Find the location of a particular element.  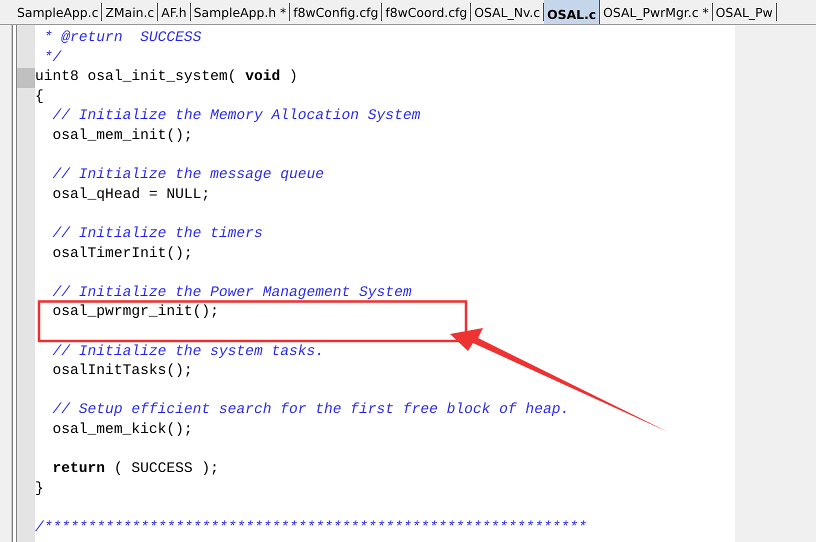

code-comment: // Initialize the Power Management System is located at coordinates (232, 293).